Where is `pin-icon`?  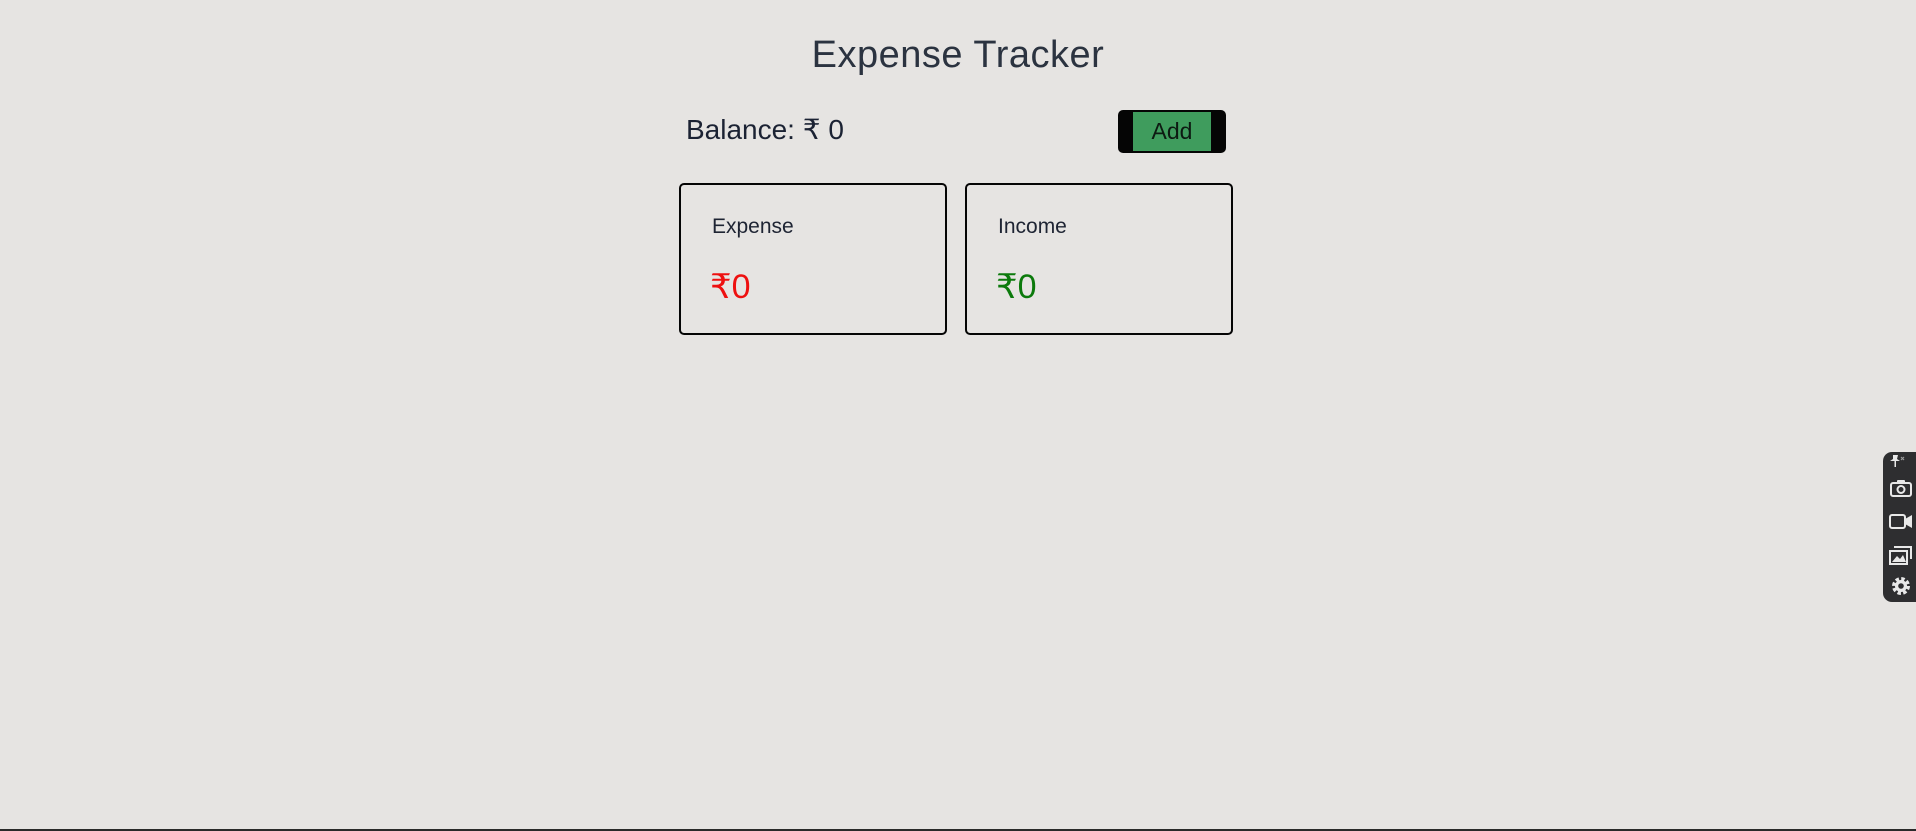 pin-icon is located at coordinates (1897, 461).